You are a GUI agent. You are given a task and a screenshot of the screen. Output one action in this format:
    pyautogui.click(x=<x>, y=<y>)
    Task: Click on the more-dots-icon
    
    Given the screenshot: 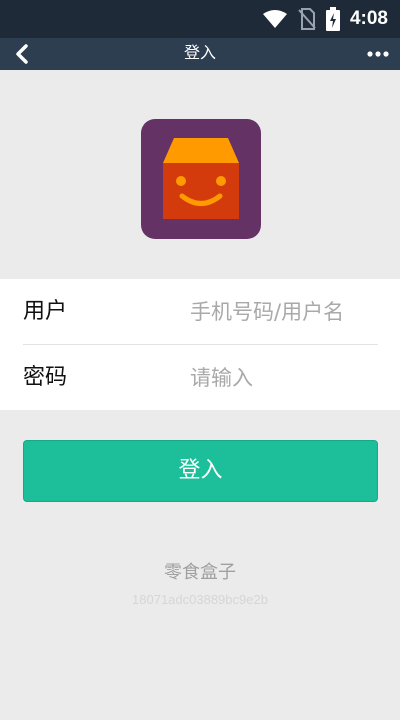 What is the action you would take?
    pyautogui.click(x=378, y=54)
    